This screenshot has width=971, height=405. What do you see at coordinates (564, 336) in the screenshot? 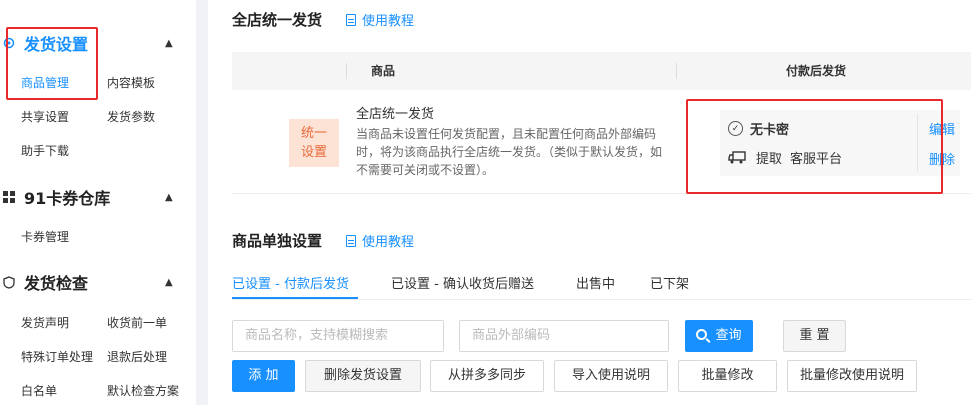
I see `product-code-search-input: 商品外部编码` at bounding box center [564, 336].